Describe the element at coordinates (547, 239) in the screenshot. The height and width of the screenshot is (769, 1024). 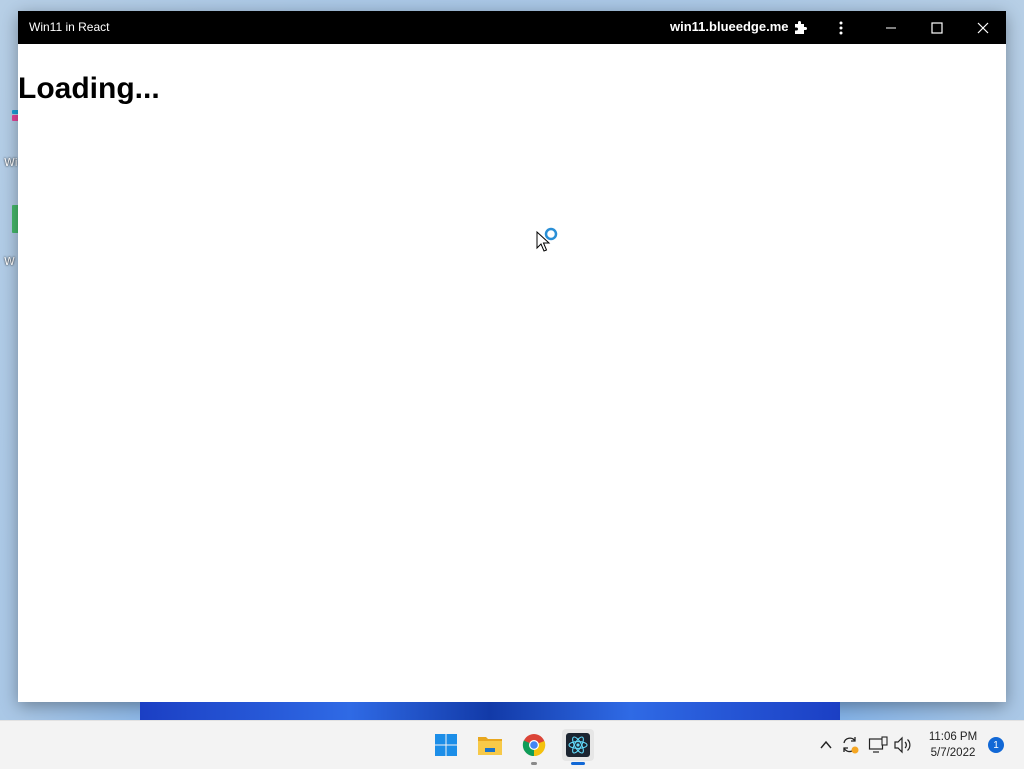
I see `busy-cursor-icon` at that location.